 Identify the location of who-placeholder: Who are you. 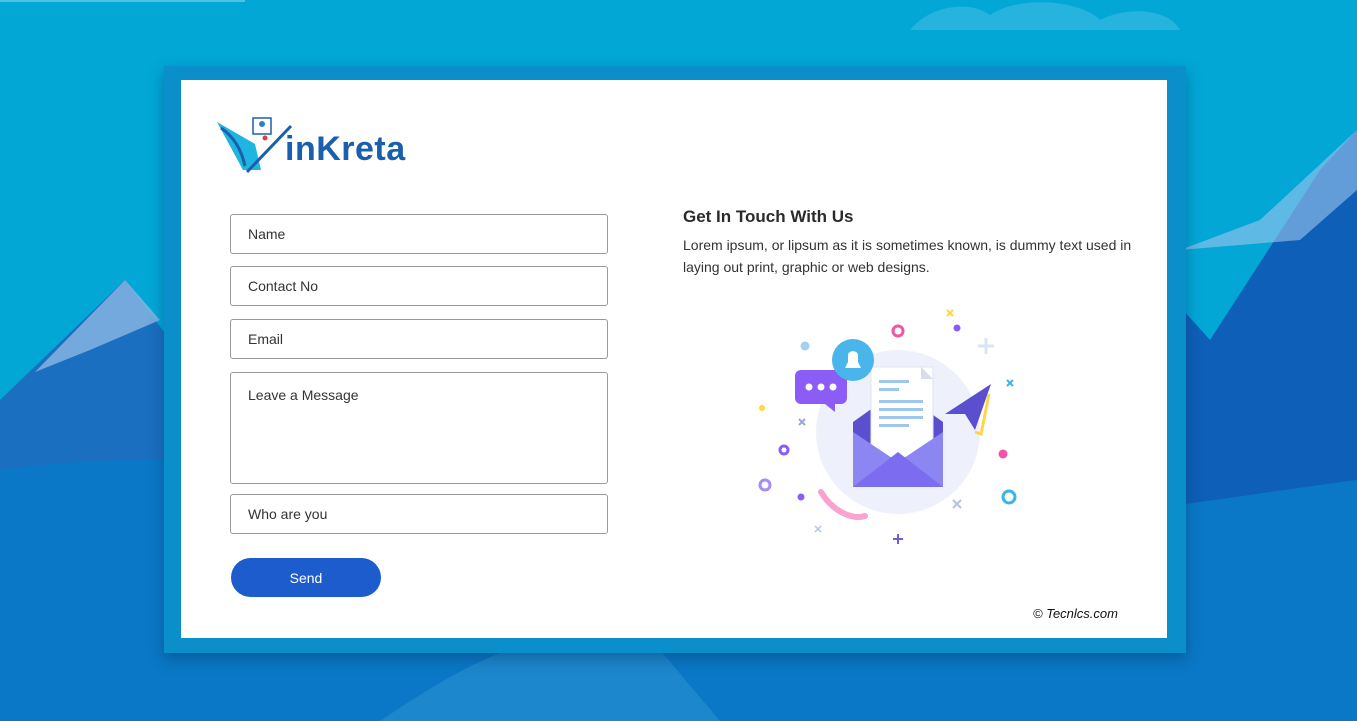
(288, 514).